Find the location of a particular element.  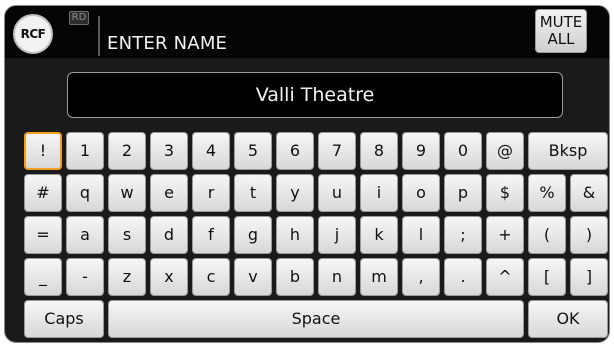

key-ampersand: & is located at coordinates (589, 193).